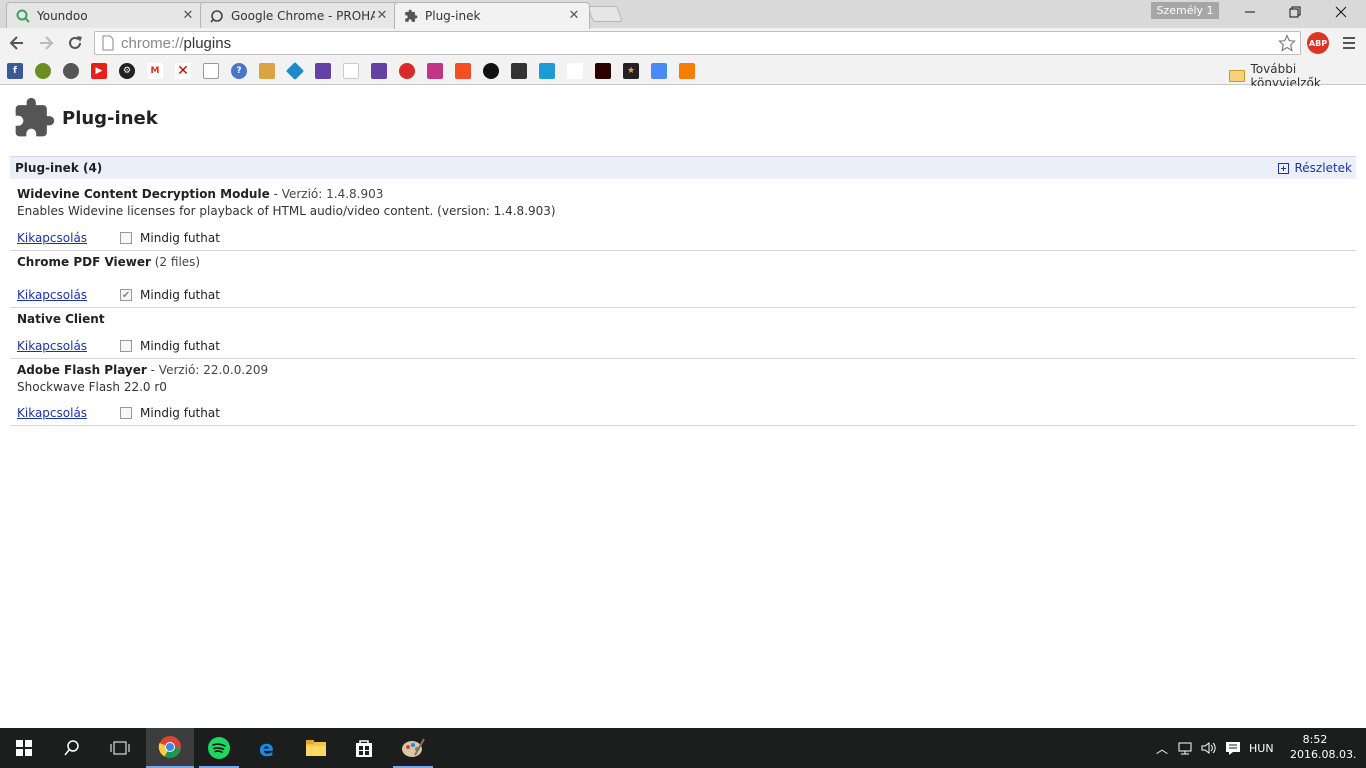  Describe the element at coordinates (46, 43) in the screenshot. I see `forward-button` at that location.